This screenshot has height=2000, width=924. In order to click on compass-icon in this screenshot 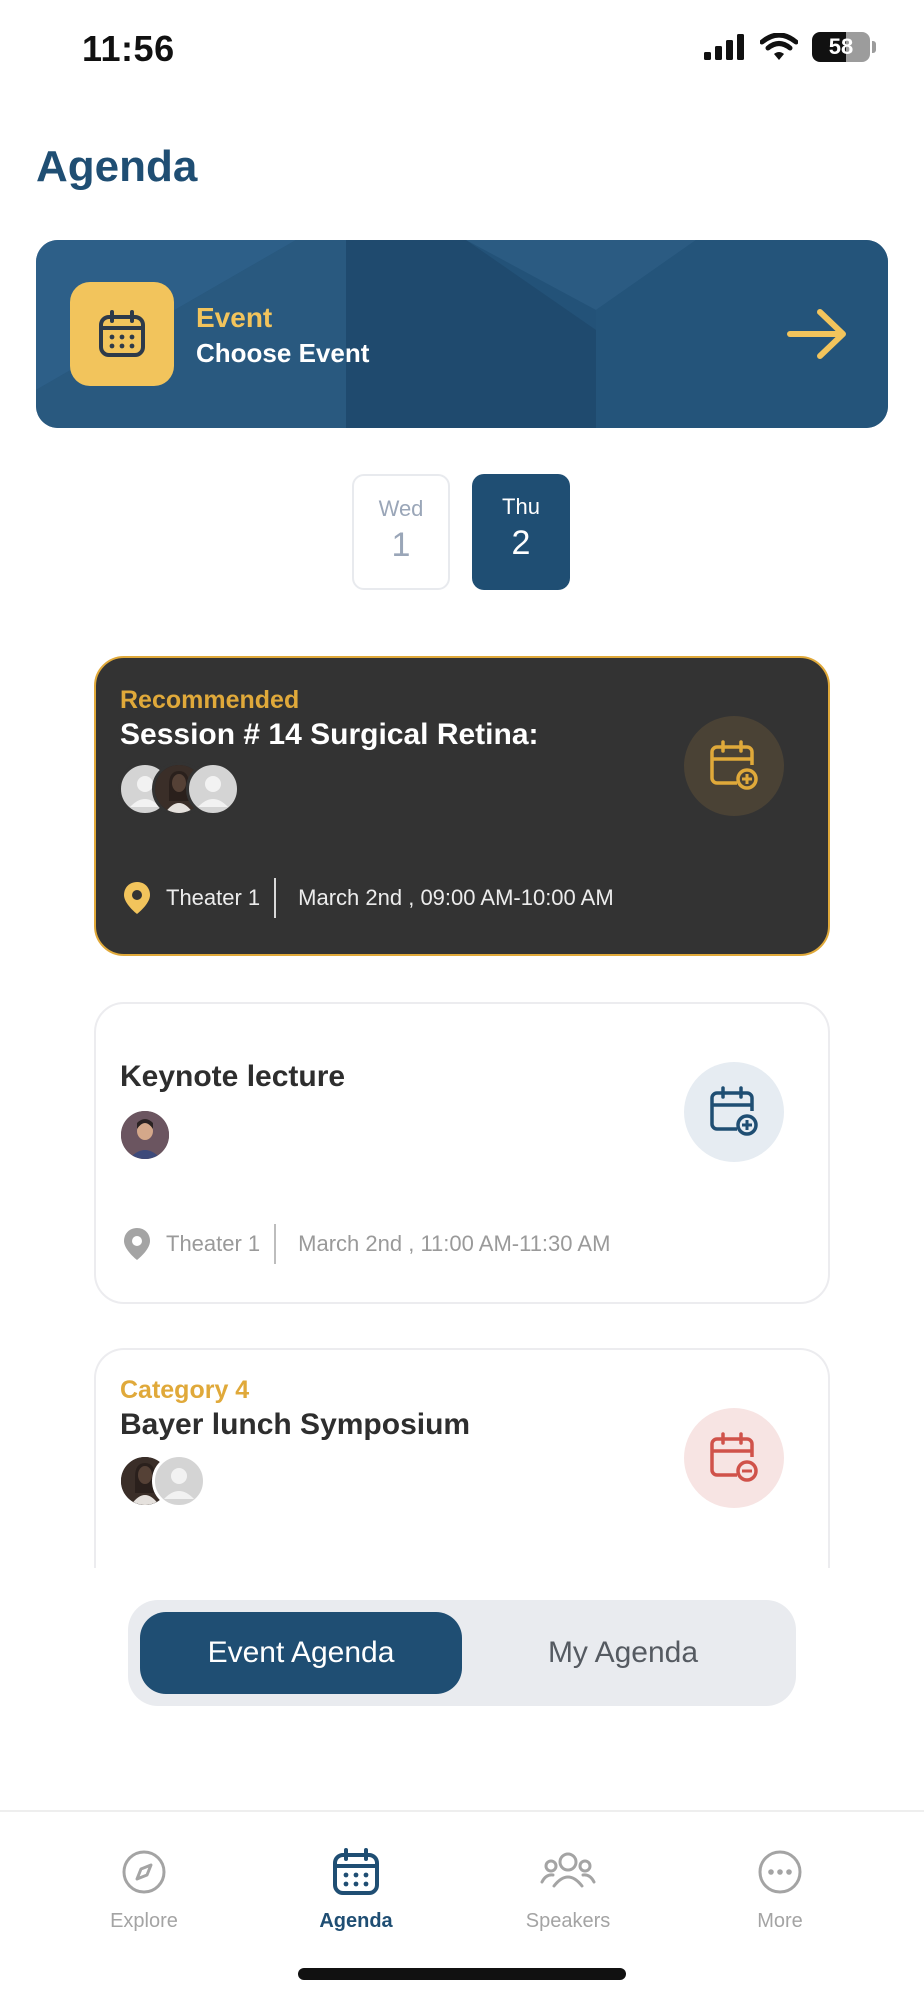, I will do `click(144, 1872)`.